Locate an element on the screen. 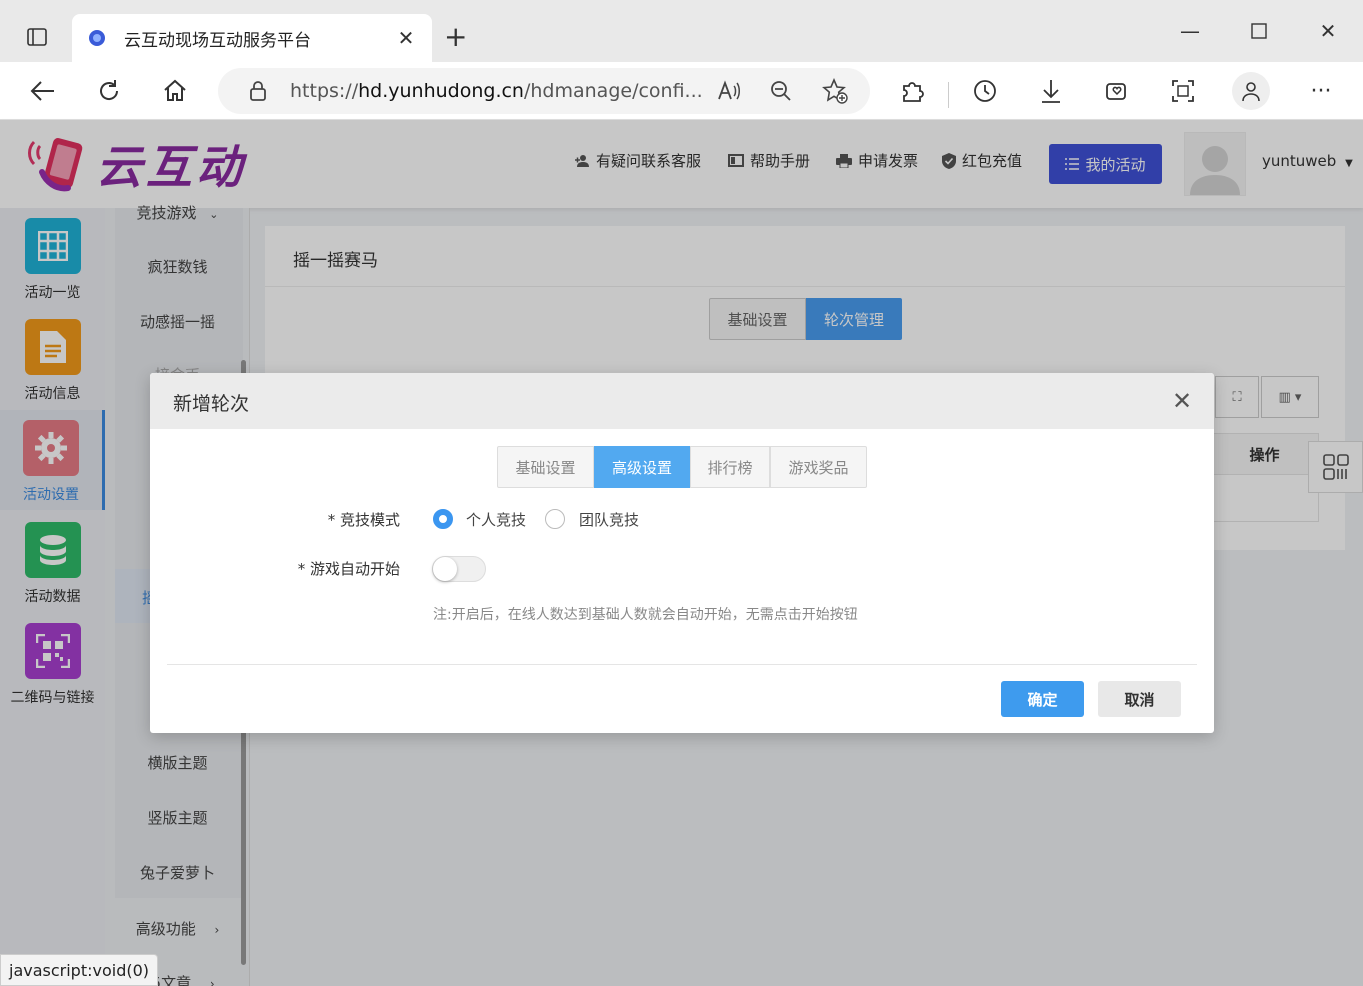  puzzle-icon is located at coordinates (913, 92).